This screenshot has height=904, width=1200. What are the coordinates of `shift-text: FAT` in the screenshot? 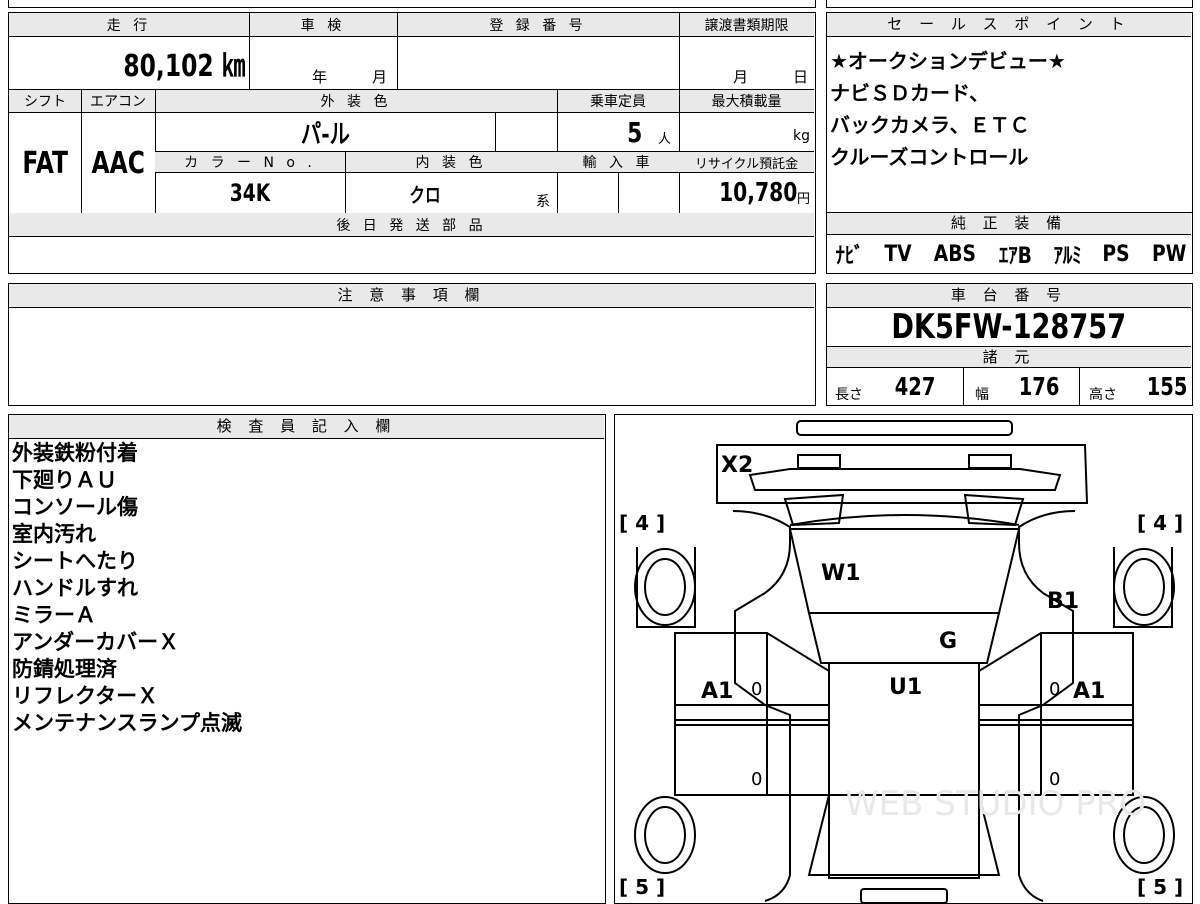 It's located at (45, 163).